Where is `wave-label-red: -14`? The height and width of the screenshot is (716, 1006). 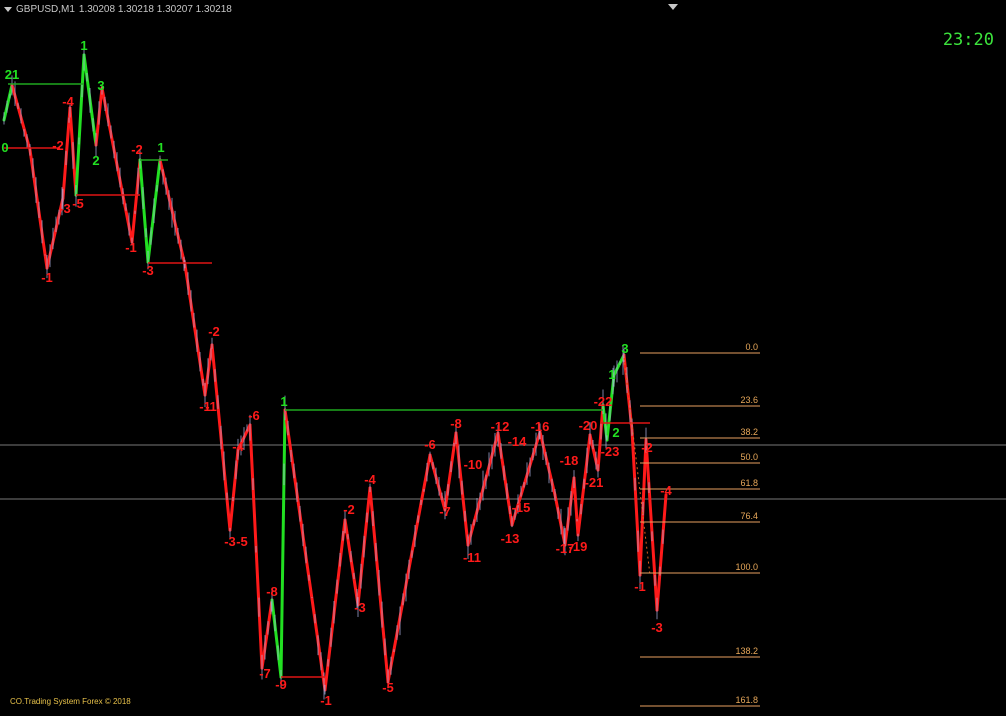 wave-label-red: -14 is located at coordinates (518, 441).